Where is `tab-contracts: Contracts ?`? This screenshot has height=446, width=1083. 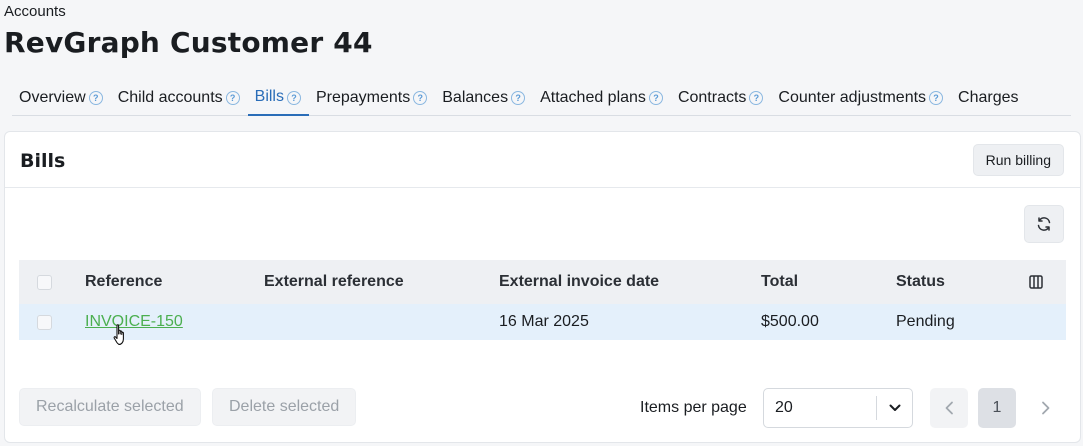
tab-contracts: Contracts ? is located at coordinates (721, 97).